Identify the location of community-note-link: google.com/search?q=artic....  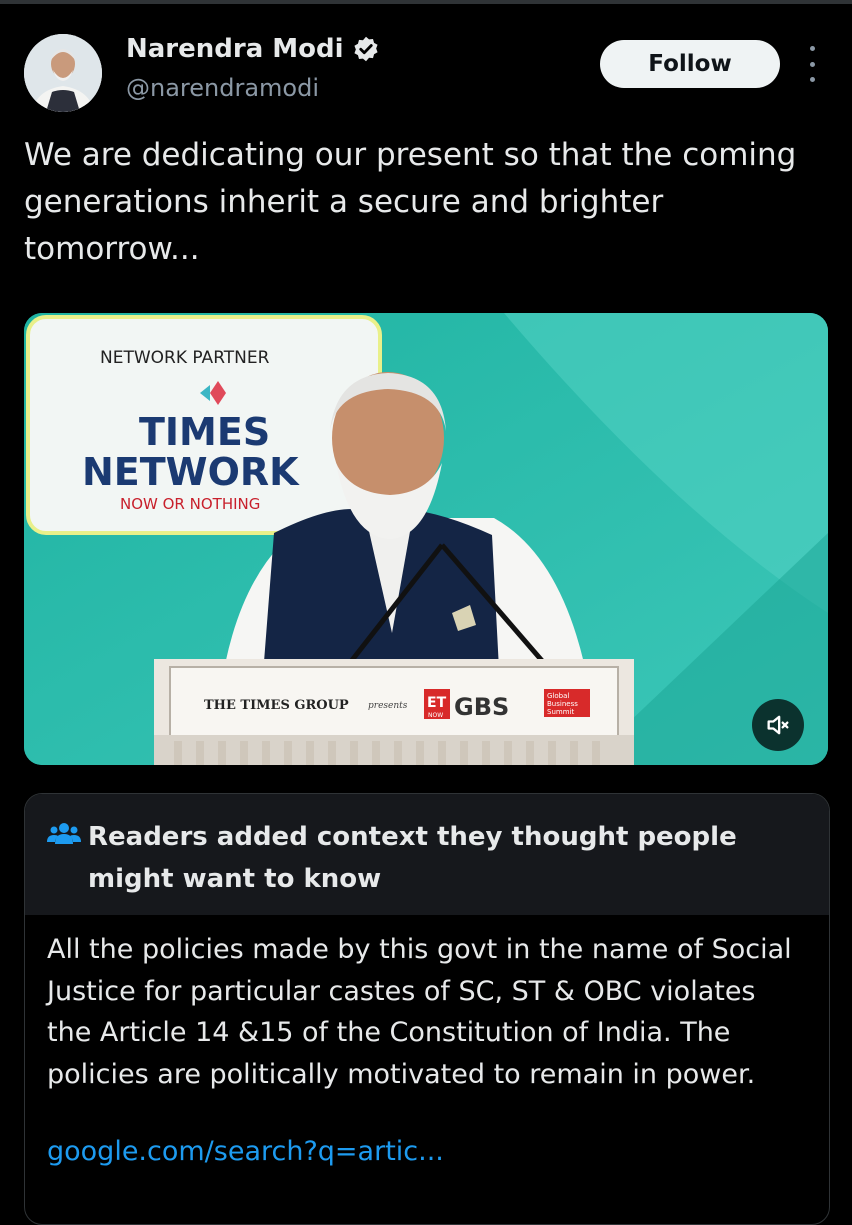
(245, 1151).